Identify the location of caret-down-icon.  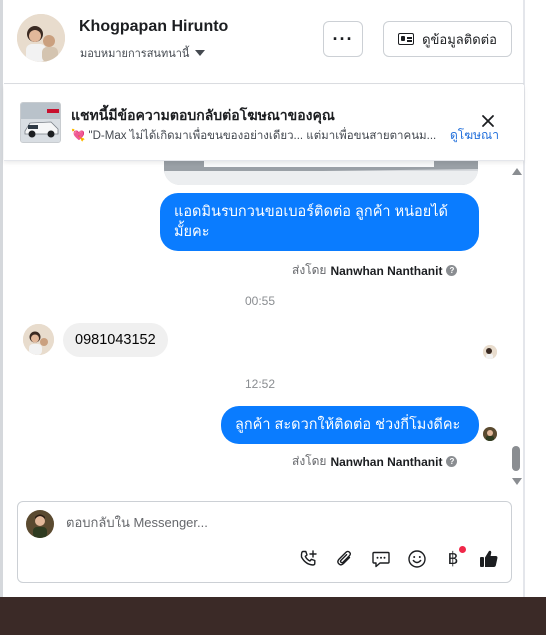
(200, 53).